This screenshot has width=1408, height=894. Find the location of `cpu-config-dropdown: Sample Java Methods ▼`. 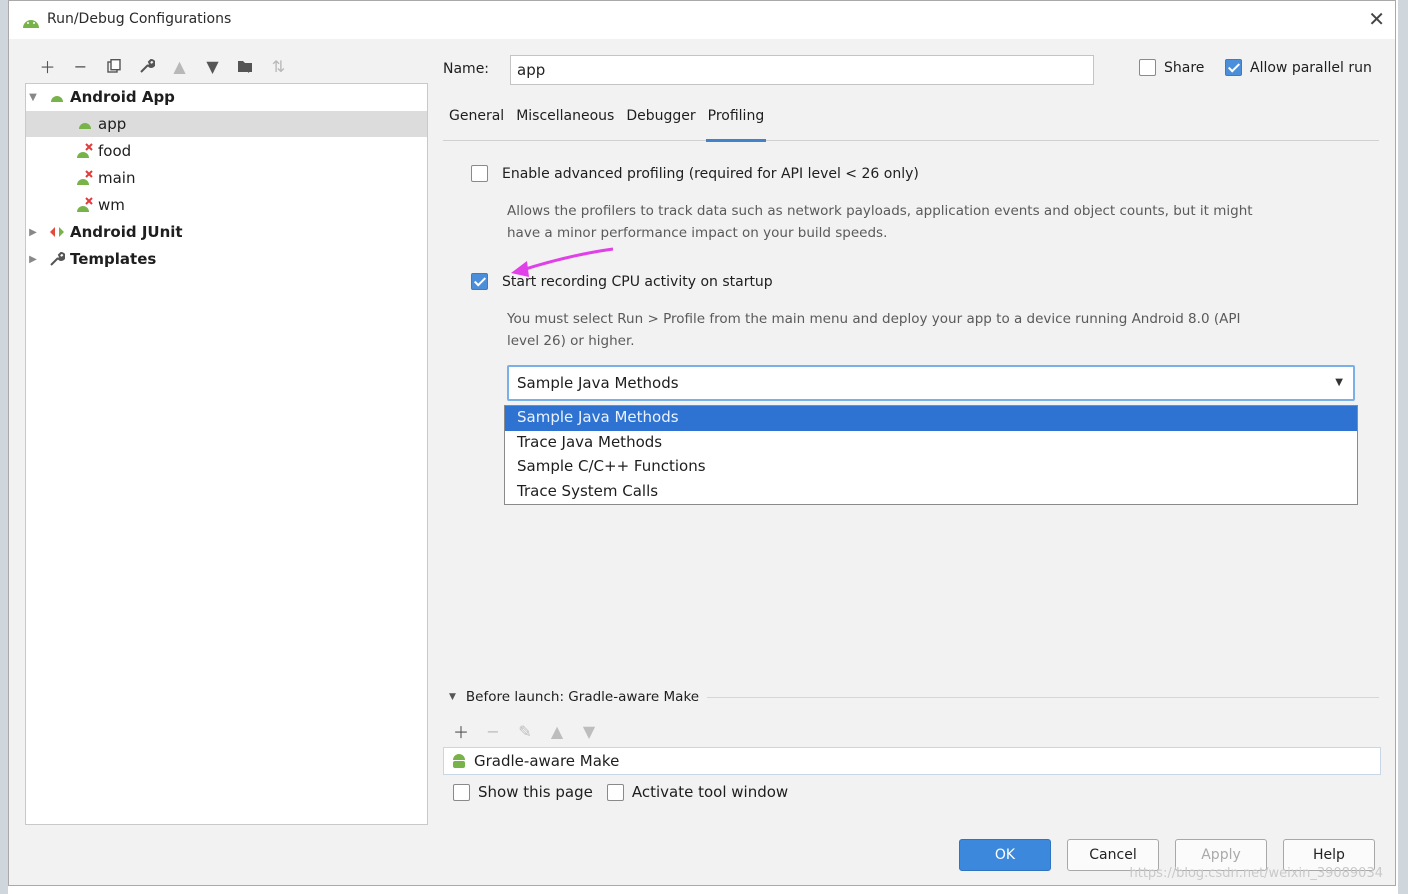

cpu-config-dropdown: Sample Java Methods ▼ is located at coordinates (931, 383).